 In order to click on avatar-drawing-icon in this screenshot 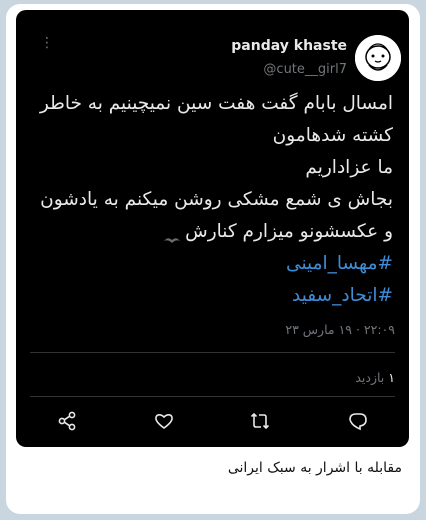, I will do `click(378, 58)`.